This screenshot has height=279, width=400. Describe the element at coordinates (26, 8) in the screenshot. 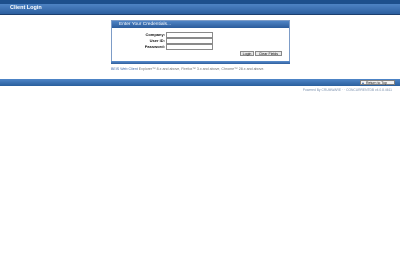

I see `page-title: Client Login` at that location.